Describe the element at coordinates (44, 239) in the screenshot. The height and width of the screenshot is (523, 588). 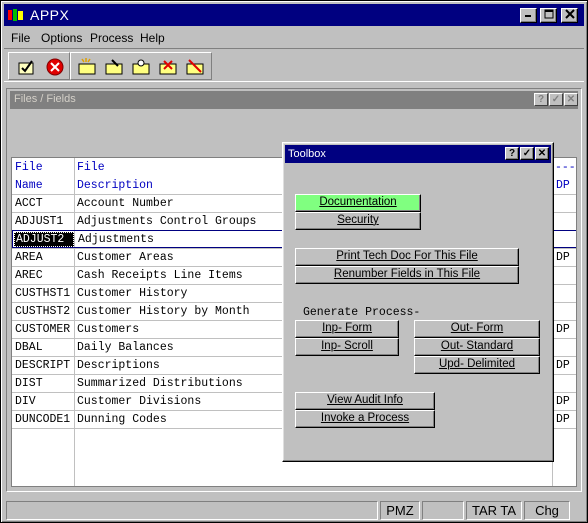
I see `file-name: ADJUST2` at that location.